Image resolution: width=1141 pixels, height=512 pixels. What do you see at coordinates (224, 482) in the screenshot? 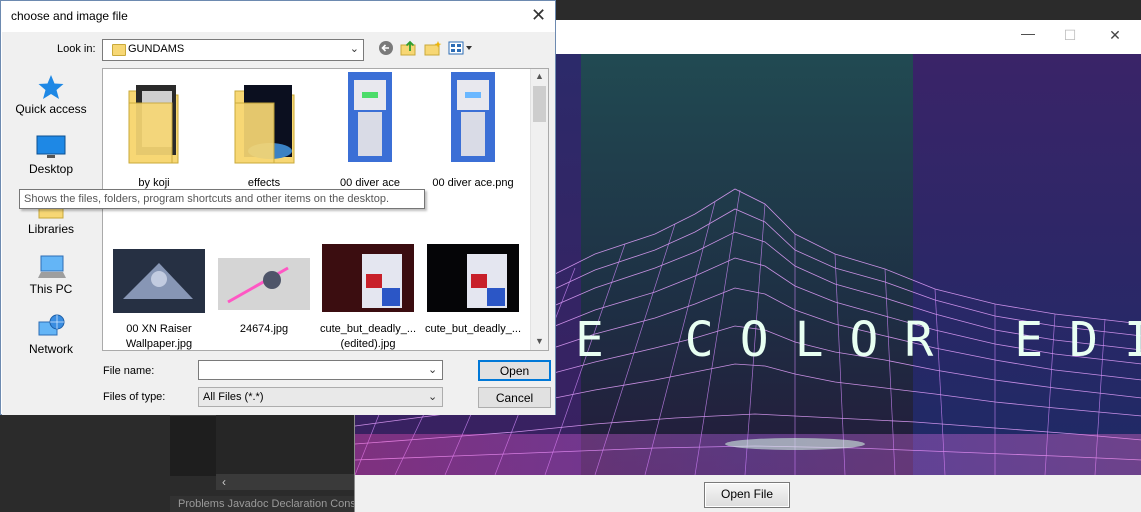
I see `scroll-left-arrow-icon: ‹` at bounding box center [224, 482].